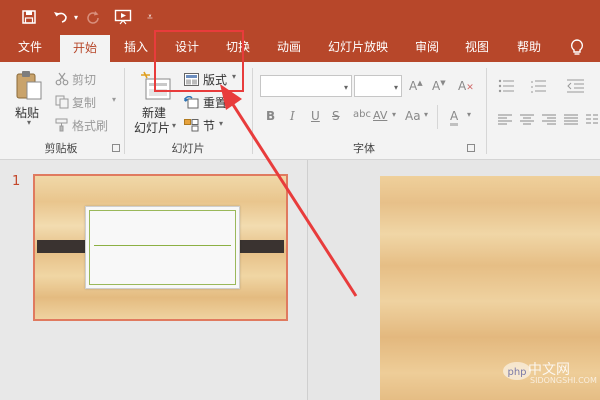  What do you see at coordinates (364, 148) in the screenshot?
I see `font-group-label: 字体` at bounding box center [364, 148].